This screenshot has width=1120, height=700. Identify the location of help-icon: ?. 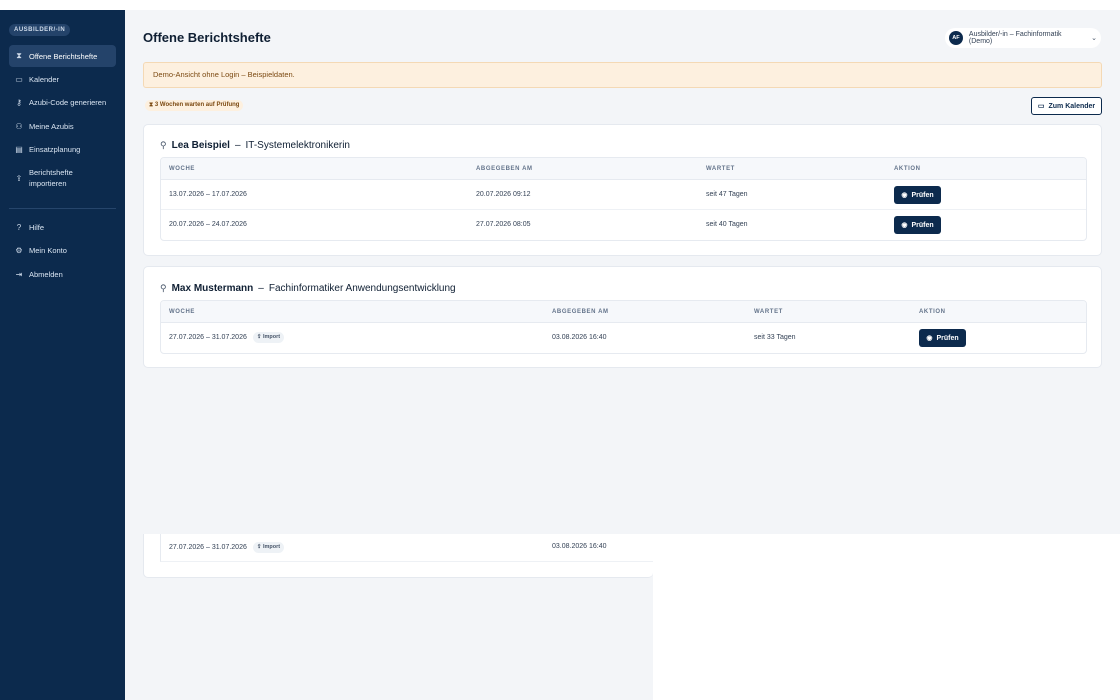
(19, 227).